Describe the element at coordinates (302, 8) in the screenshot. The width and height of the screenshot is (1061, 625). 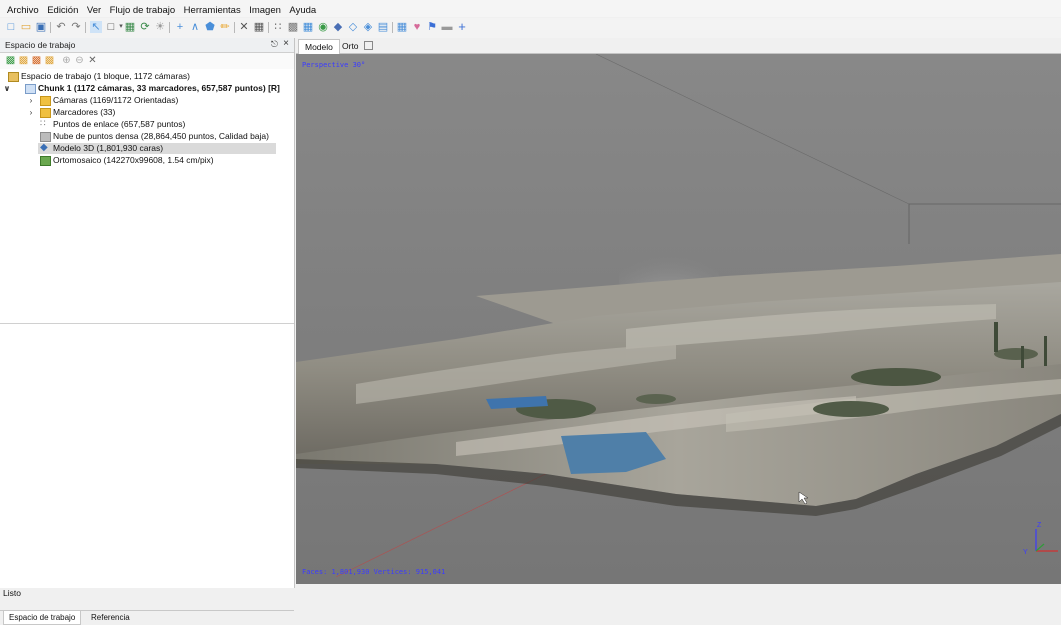
I see `menu-ayuda: Ayuda` at that location.